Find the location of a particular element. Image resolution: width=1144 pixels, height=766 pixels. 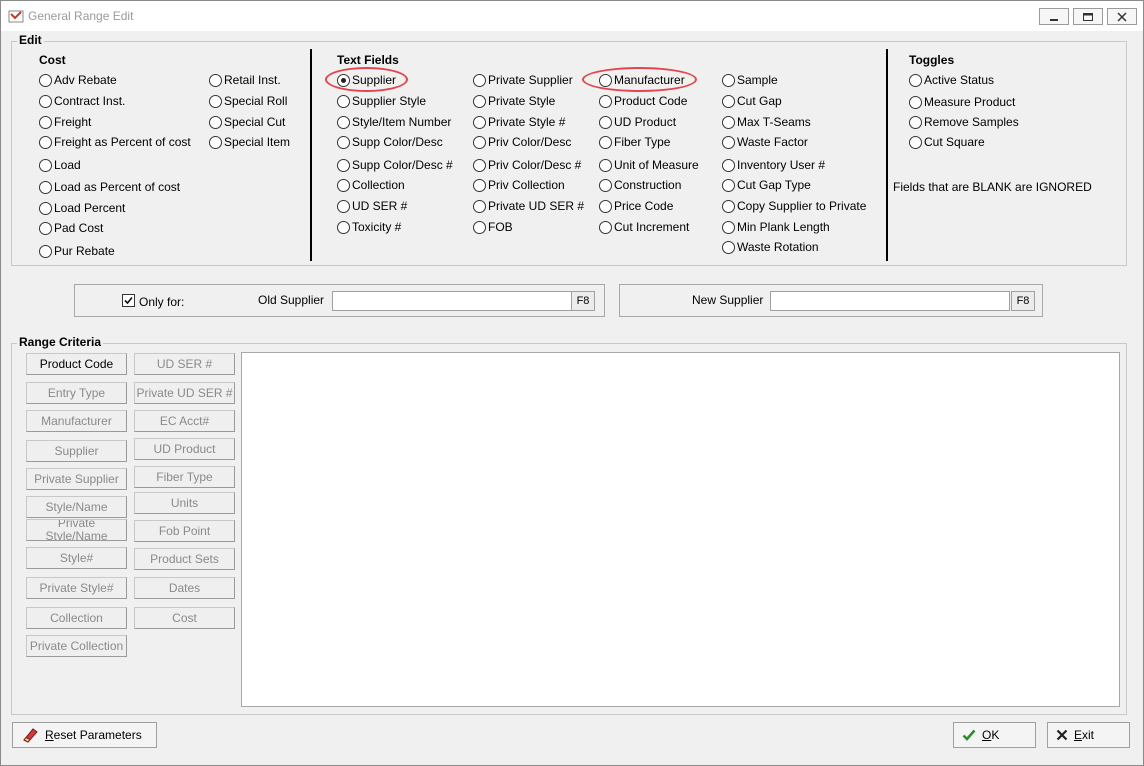

criteria-button-ec-acct: EC Acct# is located at coordinates (184, 421).